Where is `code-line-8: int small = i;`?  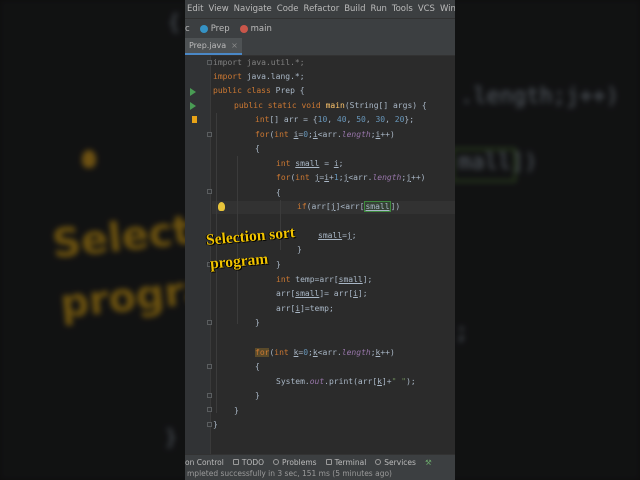 code-line-8: int small = i; is located at coordinates (310, 163).